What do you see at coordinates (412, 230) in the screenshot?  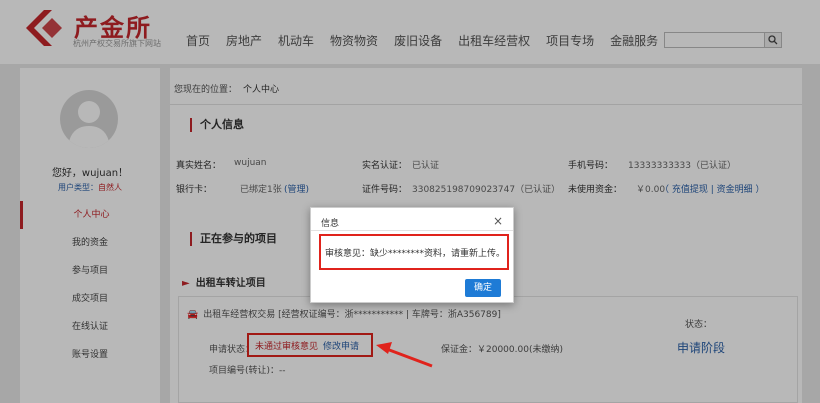 I see `dialog-divider` at bounding box center [412, 230].